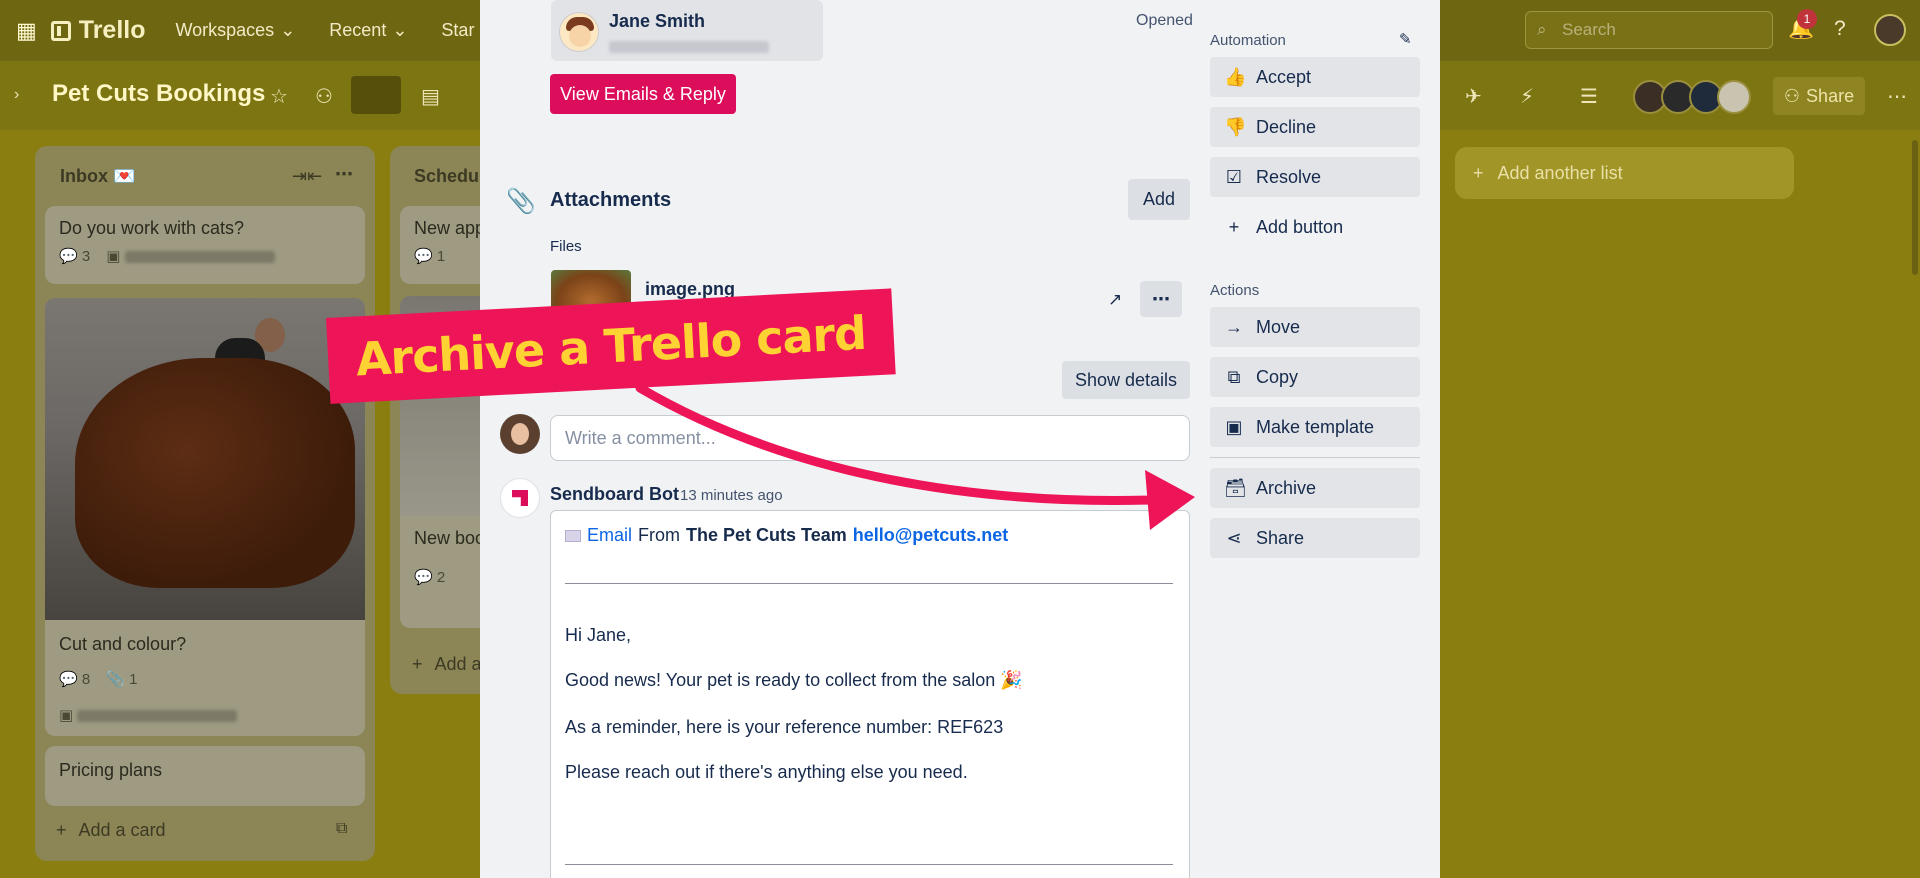 This screenshot has width=1920, height=878. I want to click on card-title: New boo, so click(450, 538).